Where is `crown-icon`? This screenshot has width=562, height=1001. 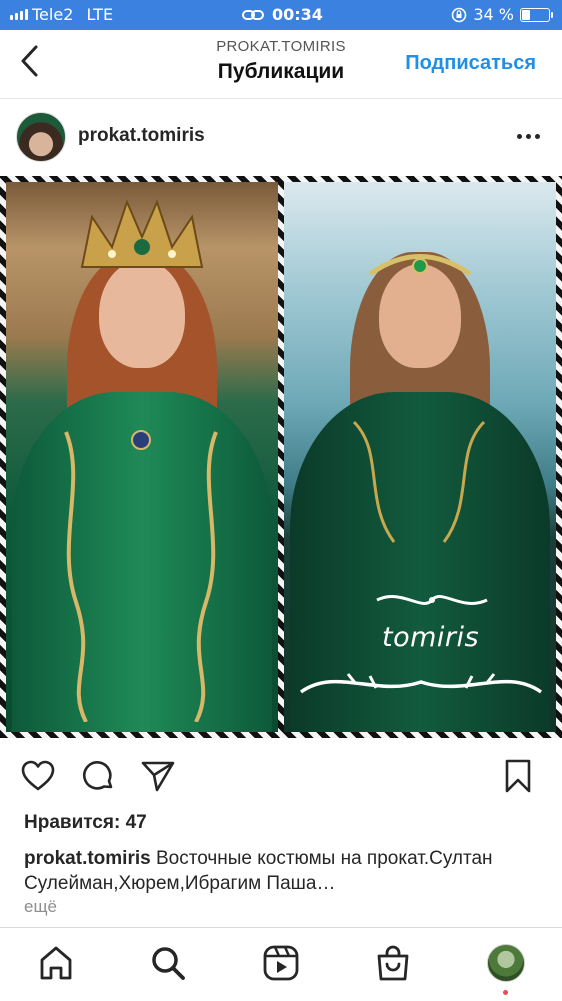 crown-icon is located at coordinates (142, 233).